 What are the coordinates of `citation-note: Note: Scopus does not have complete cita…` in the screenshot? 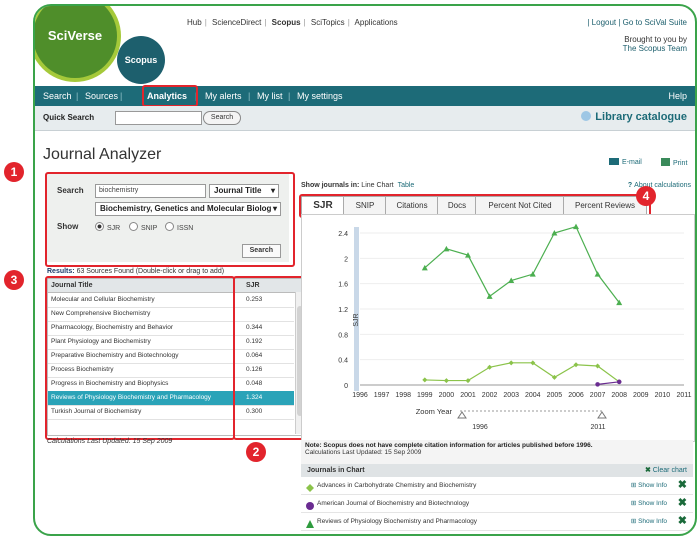 It's located at (497, 453).